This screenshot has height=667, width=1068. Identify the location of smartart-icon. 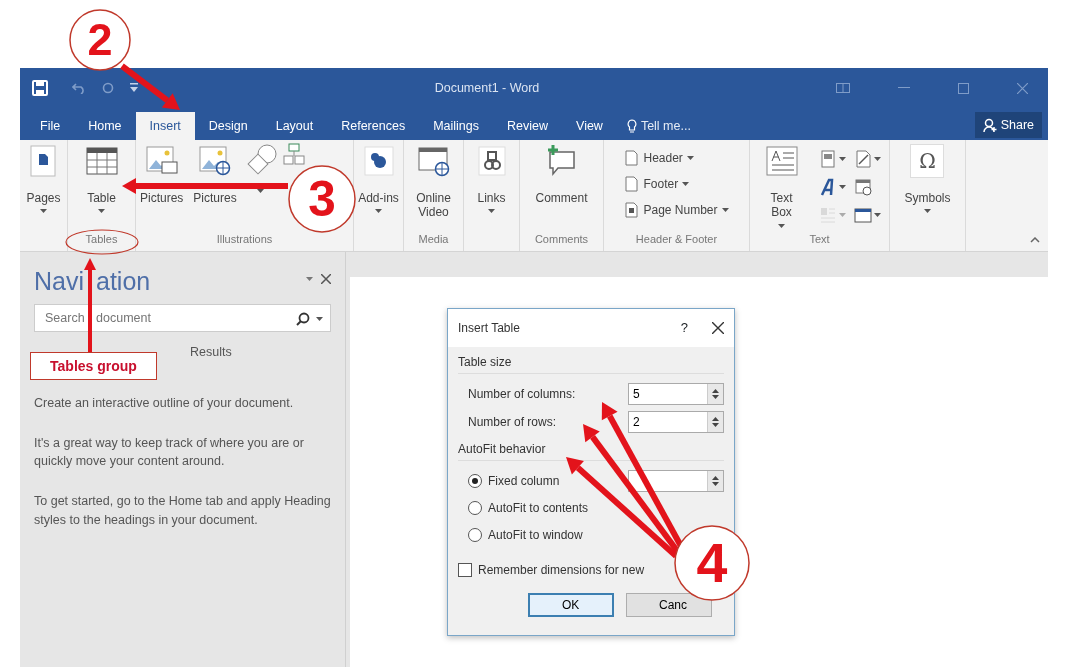
(293, 154).